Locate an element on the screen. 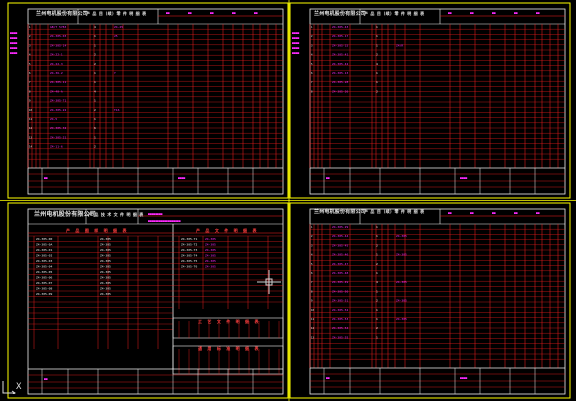  row-code: Z4-305-T2 is located at coordinates (189, 245).